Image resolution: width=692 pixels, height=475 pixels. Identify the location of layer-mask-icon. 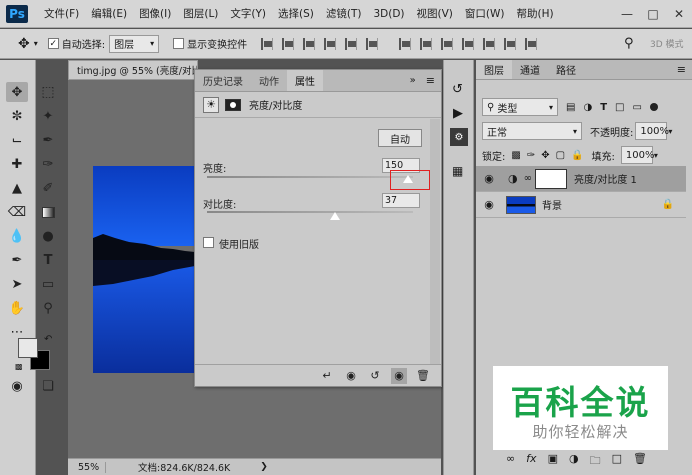
(233, 104).